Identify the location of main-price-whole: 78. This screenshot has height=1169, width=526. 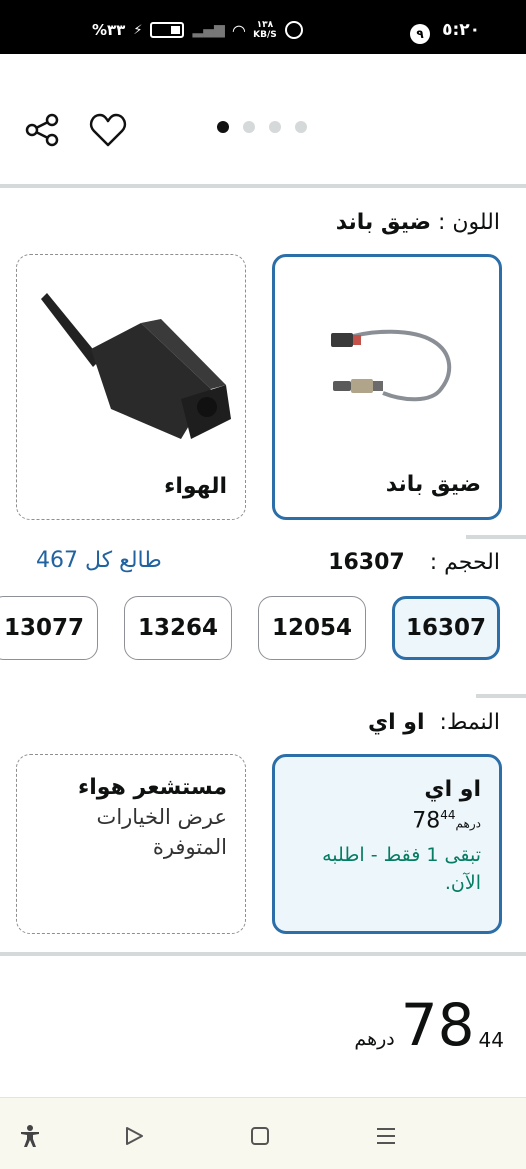
(437, 1025).